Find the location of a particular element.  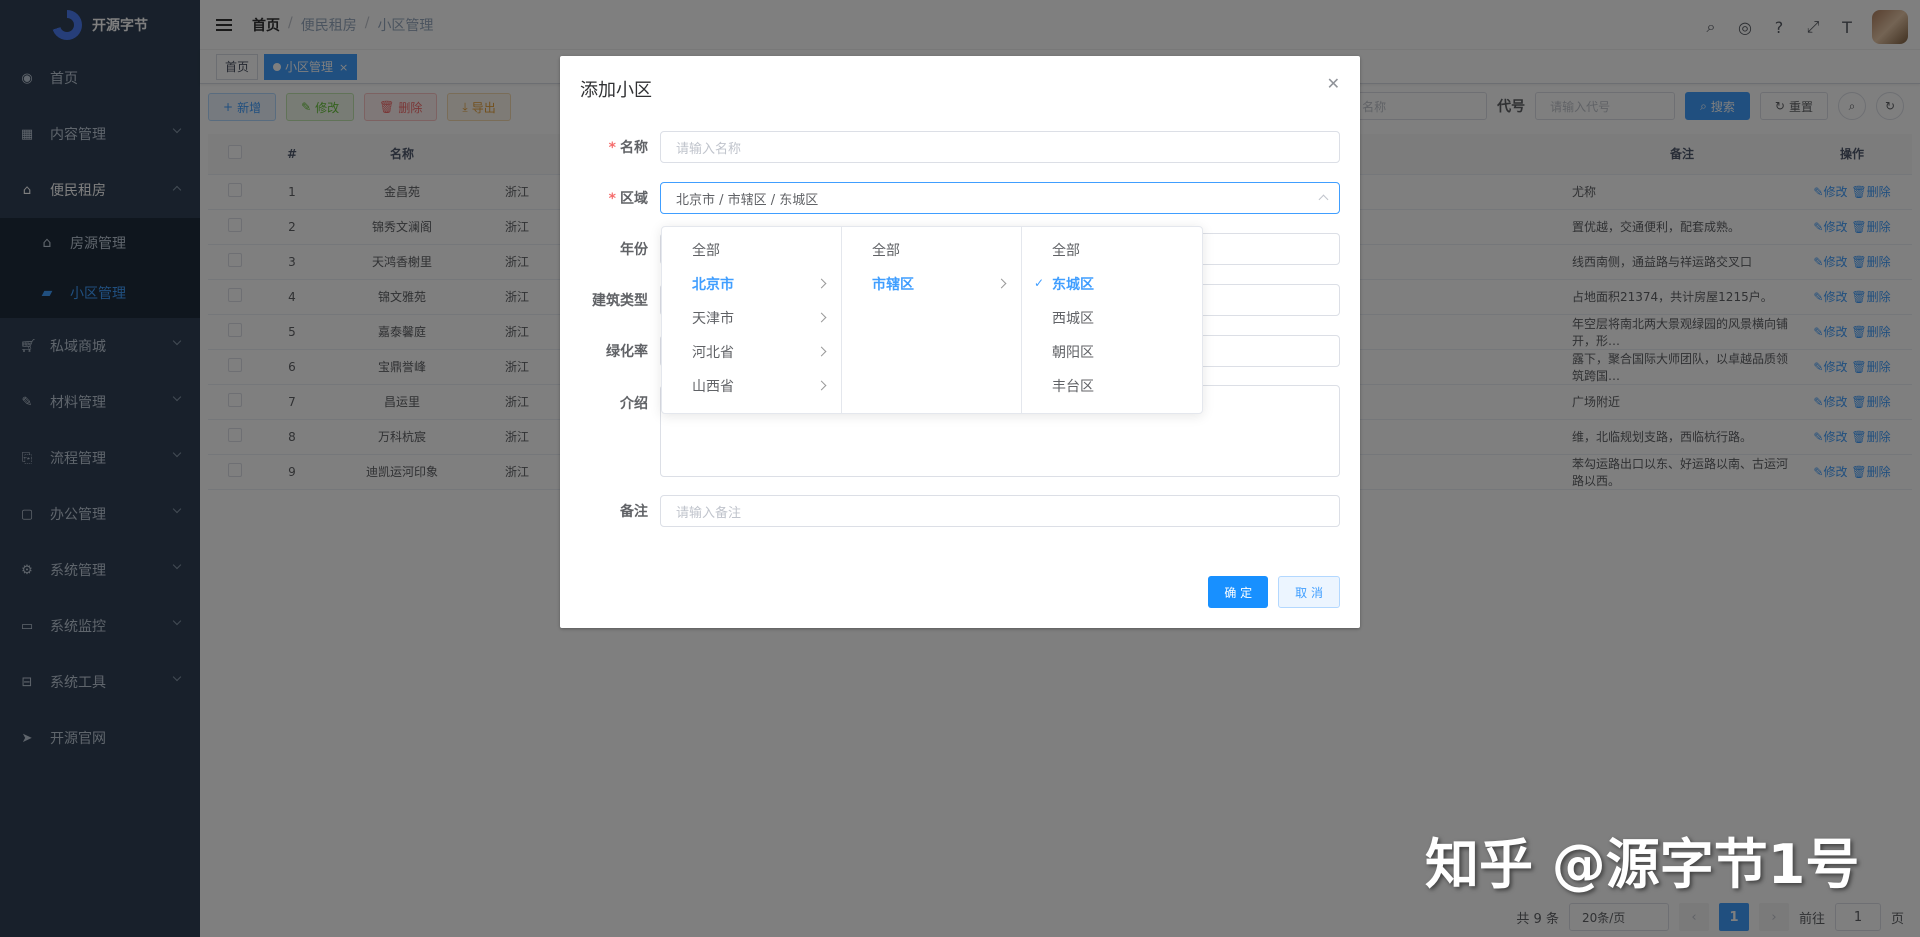

confirm-button: 确 定 is located at coordinates (1238, 592).